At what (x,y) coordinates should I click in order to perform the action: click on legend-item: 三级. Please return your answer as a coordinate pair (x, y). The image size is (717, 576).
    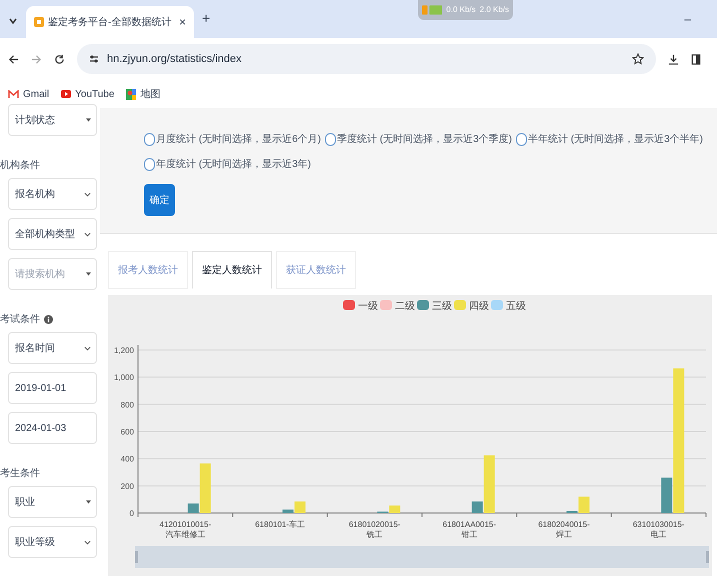
    Looking at the image, I should click on (434, 306).